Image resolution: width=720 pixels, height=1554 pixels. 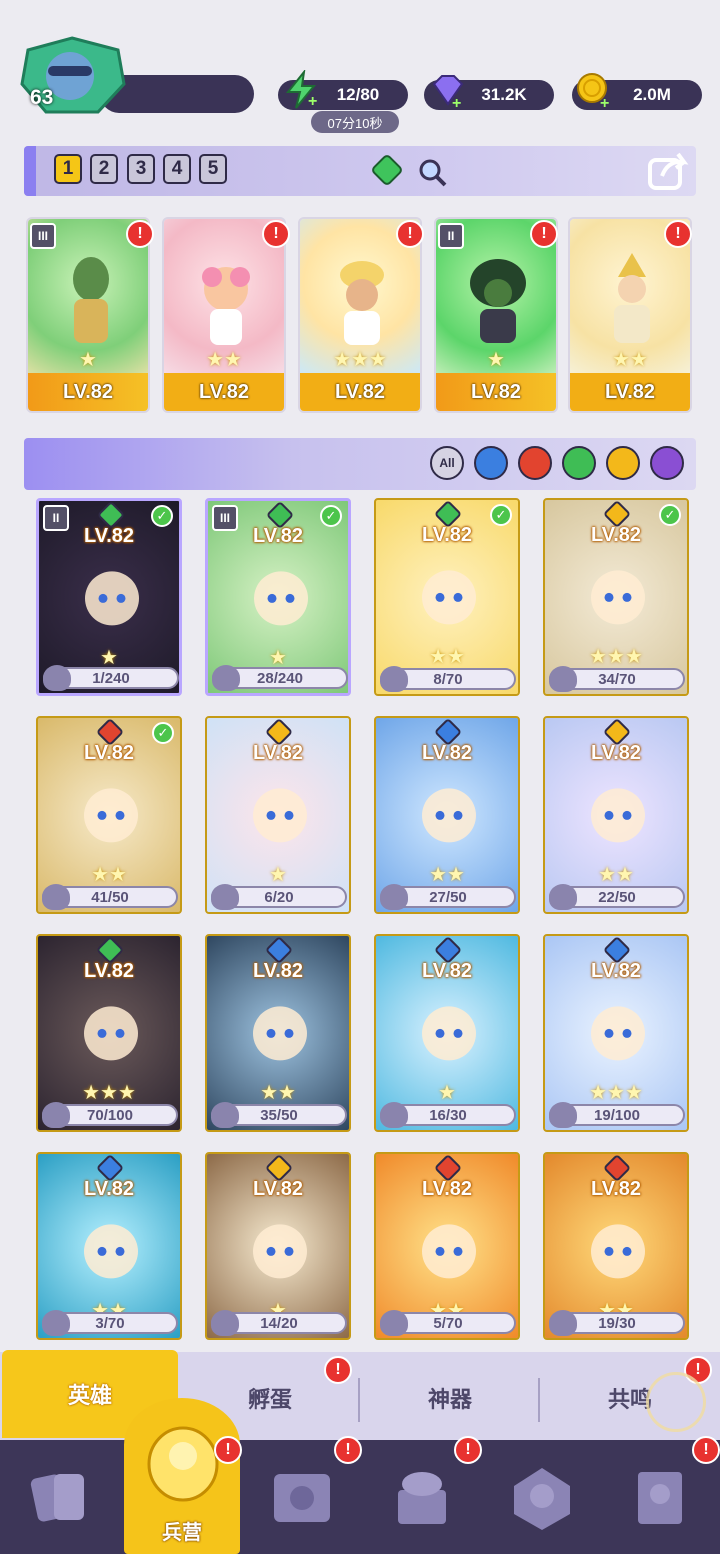 I want to click on building-icon, so click(x=422, y=1498).